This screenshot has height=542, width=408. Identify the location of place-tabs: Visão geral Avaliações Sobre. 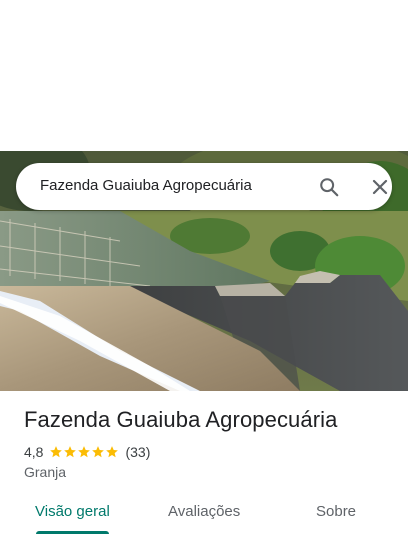
(204, 516).